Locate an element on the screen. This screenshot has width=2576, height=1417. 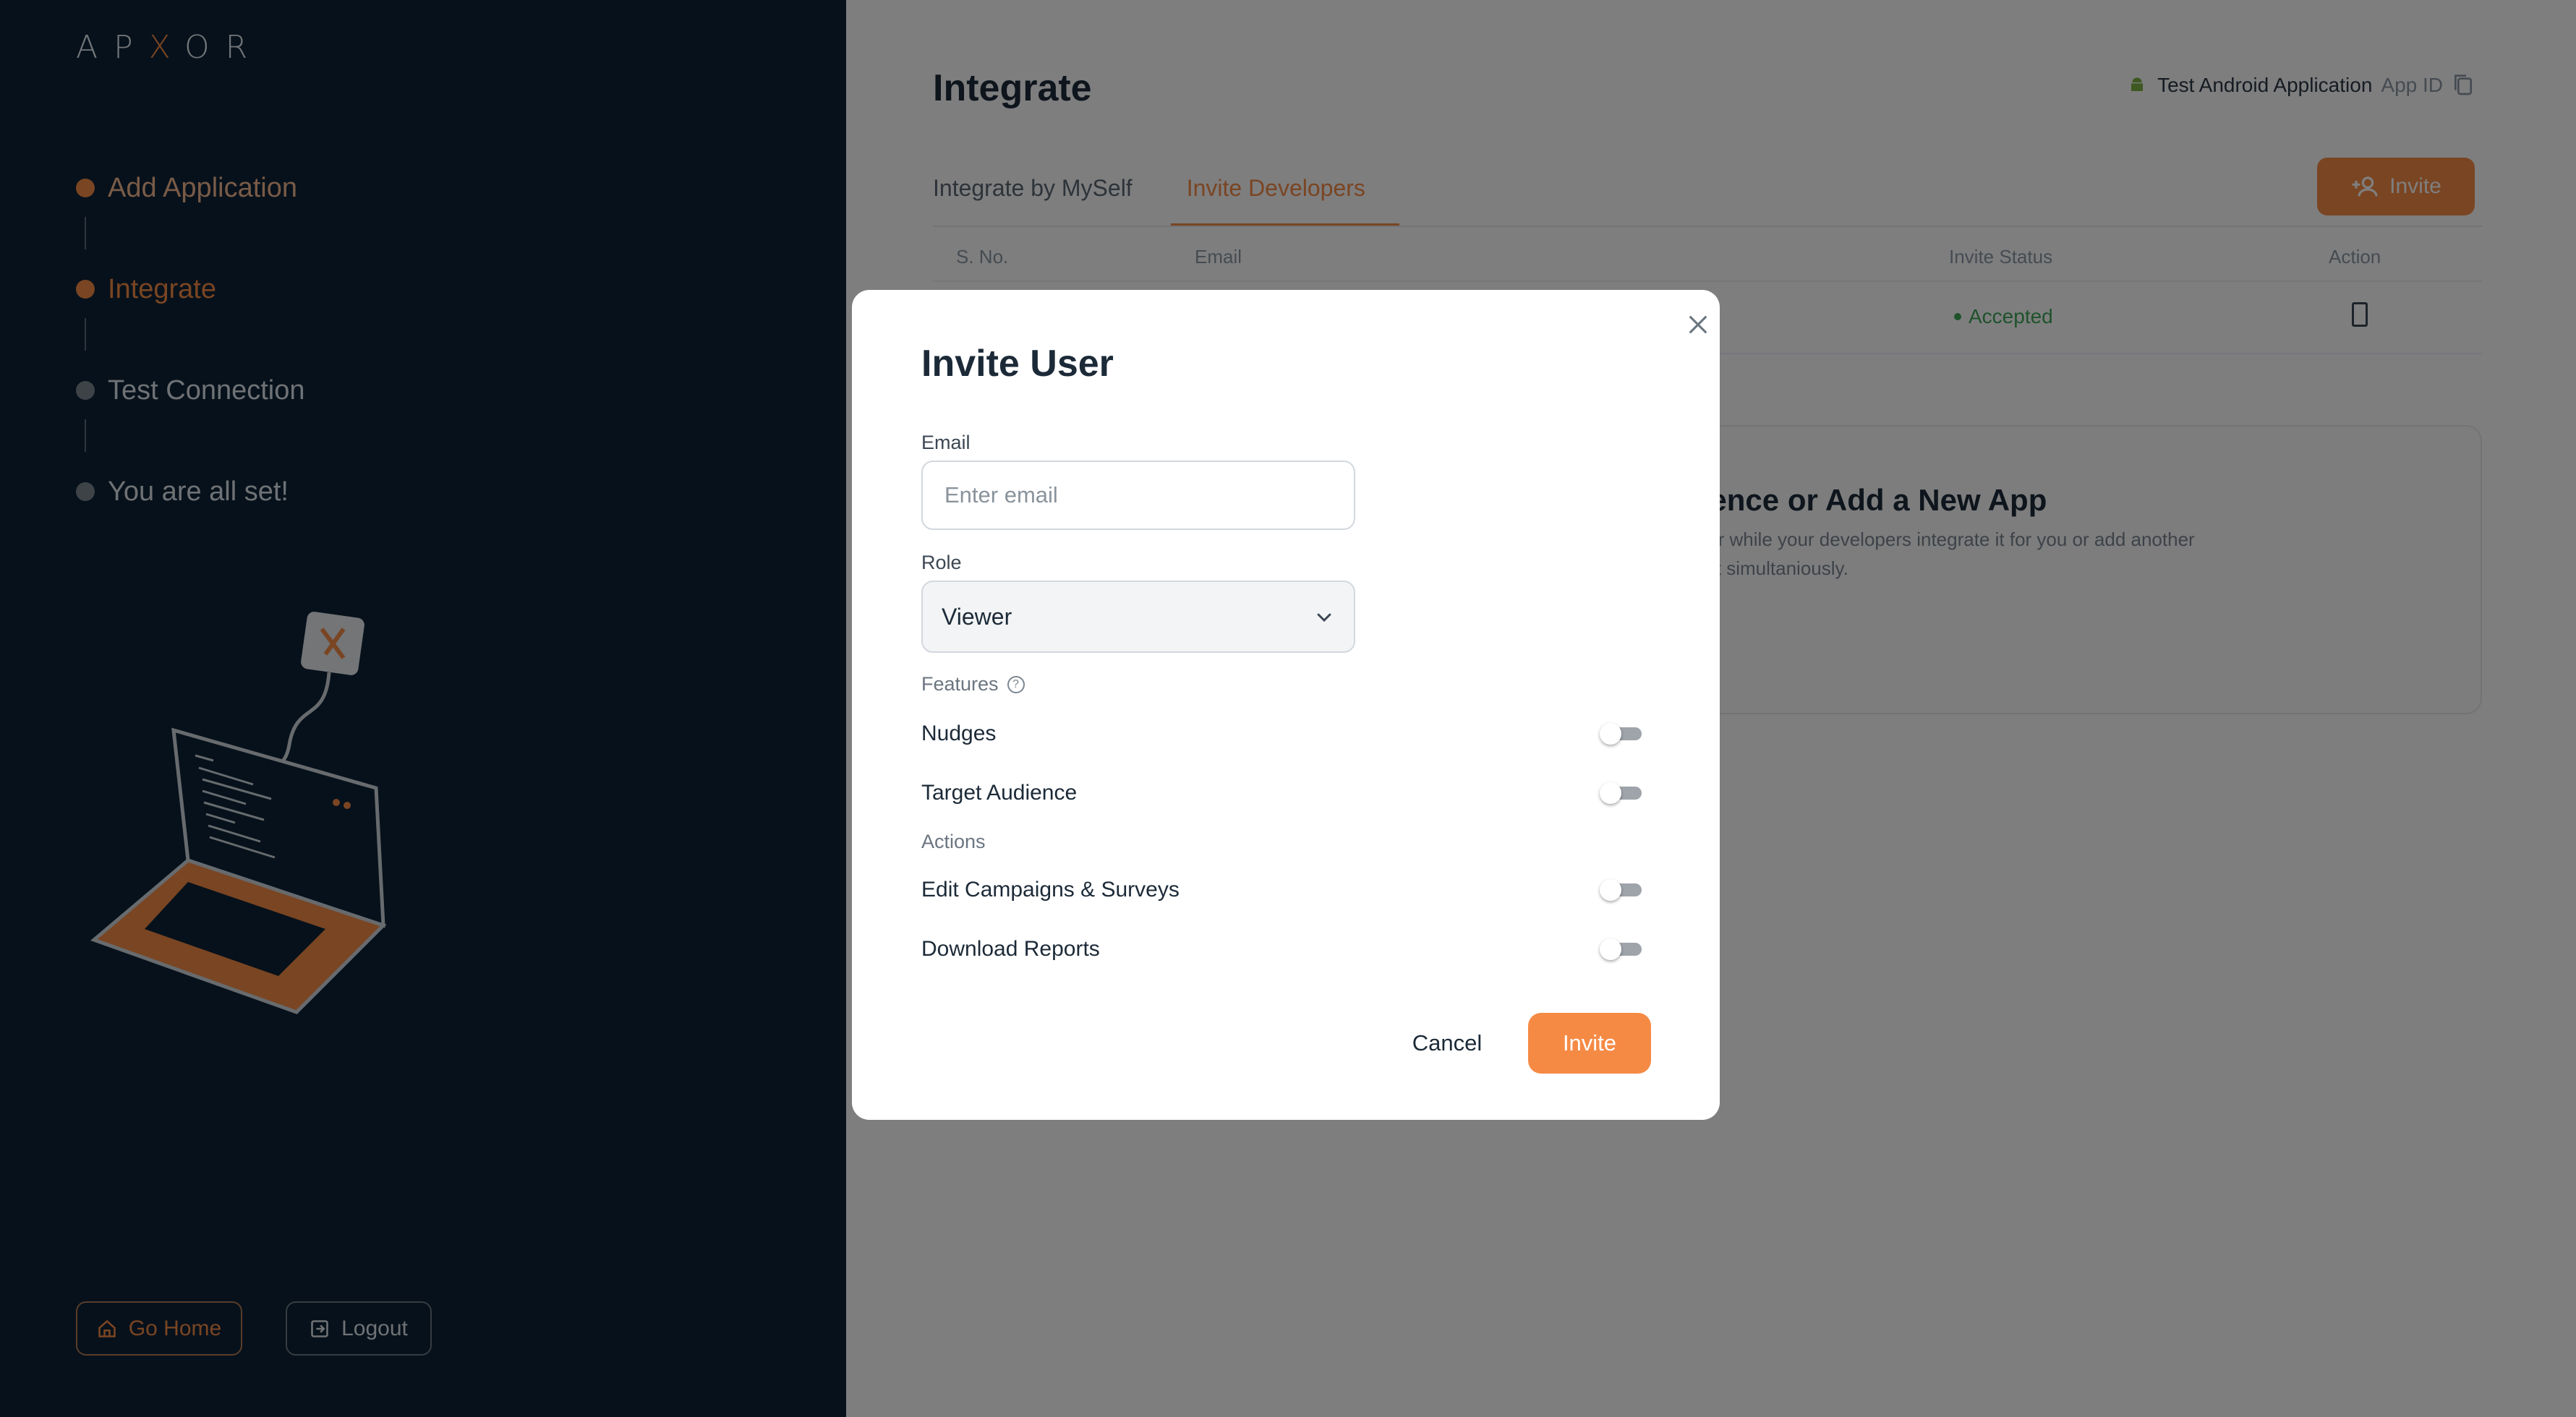
cancel-button: Cancel is located at coordinates (1447, 1043).